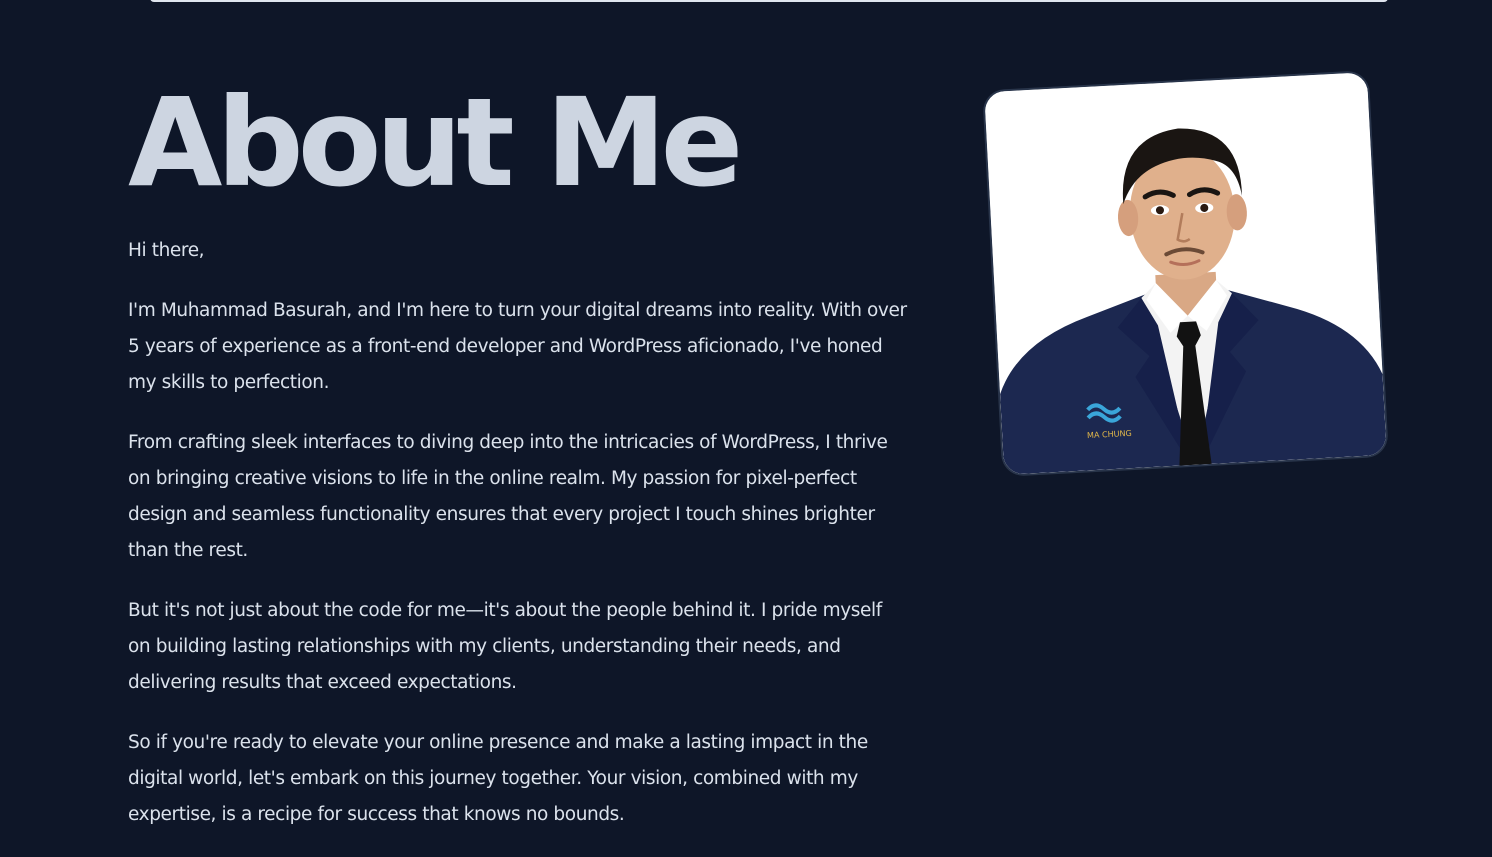  What do you see at coordinates (435, 143) in the screenshot?
I see `page-title: About Me` at bounding box center [435, 143].